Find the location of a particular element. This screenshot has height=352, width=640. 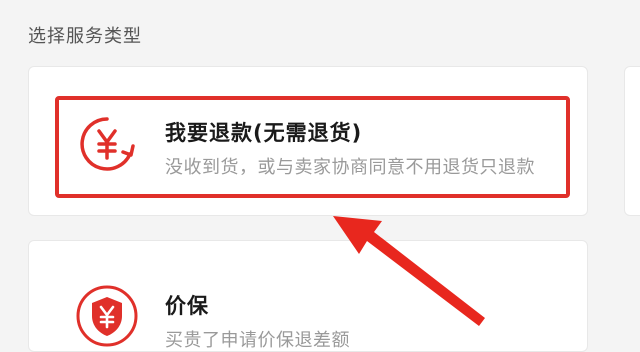

price-protection-description: 买贵了申请价保退差额 is located at coordinates (257, 340).